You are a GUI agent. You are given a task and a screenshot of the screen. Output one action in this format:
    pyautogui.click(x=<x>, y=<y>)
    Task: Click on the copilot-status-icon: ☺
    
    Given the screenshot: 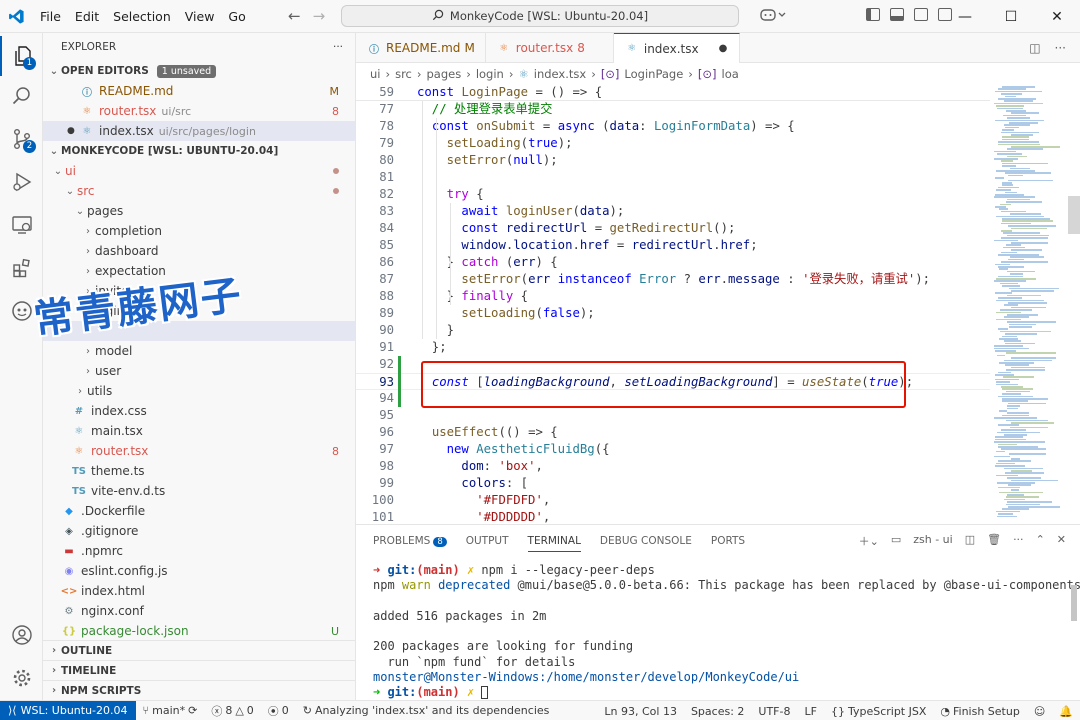 What is the action you would take?
    pyautogui.click(x=1039, y=711)
    